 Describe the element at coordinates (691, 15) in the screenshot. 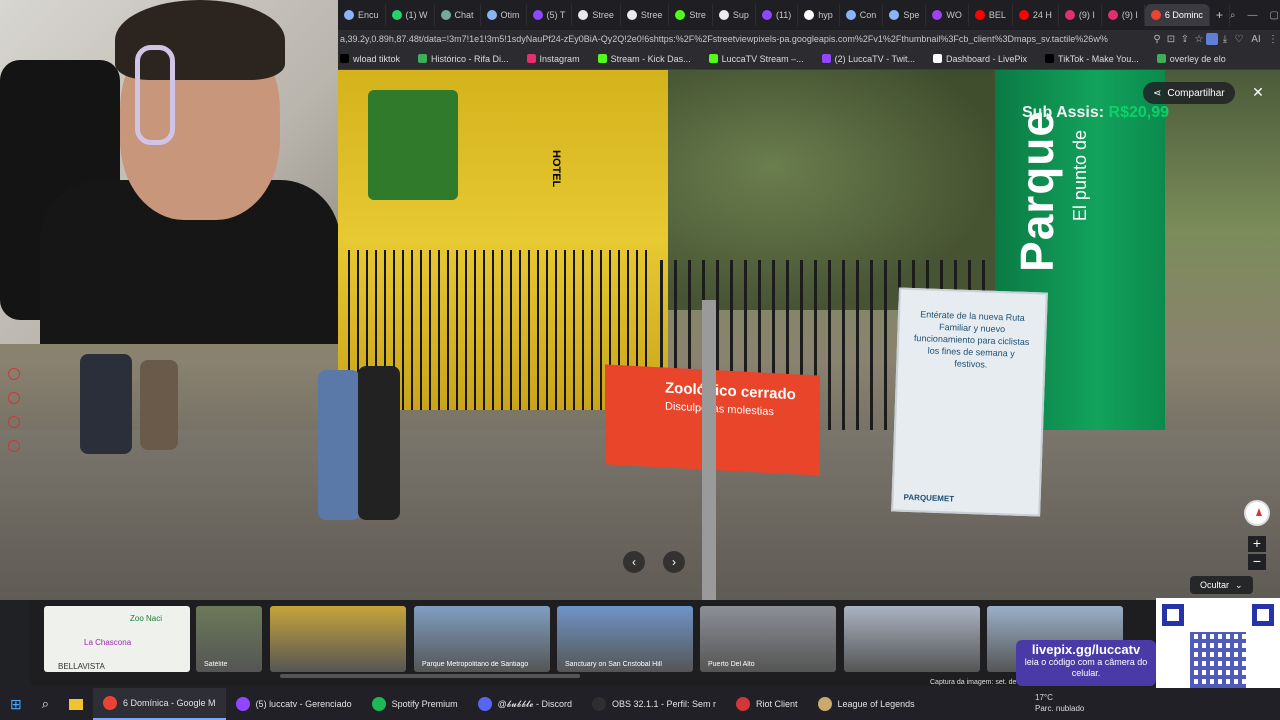

I see `browser-tab: Stre` at that location.